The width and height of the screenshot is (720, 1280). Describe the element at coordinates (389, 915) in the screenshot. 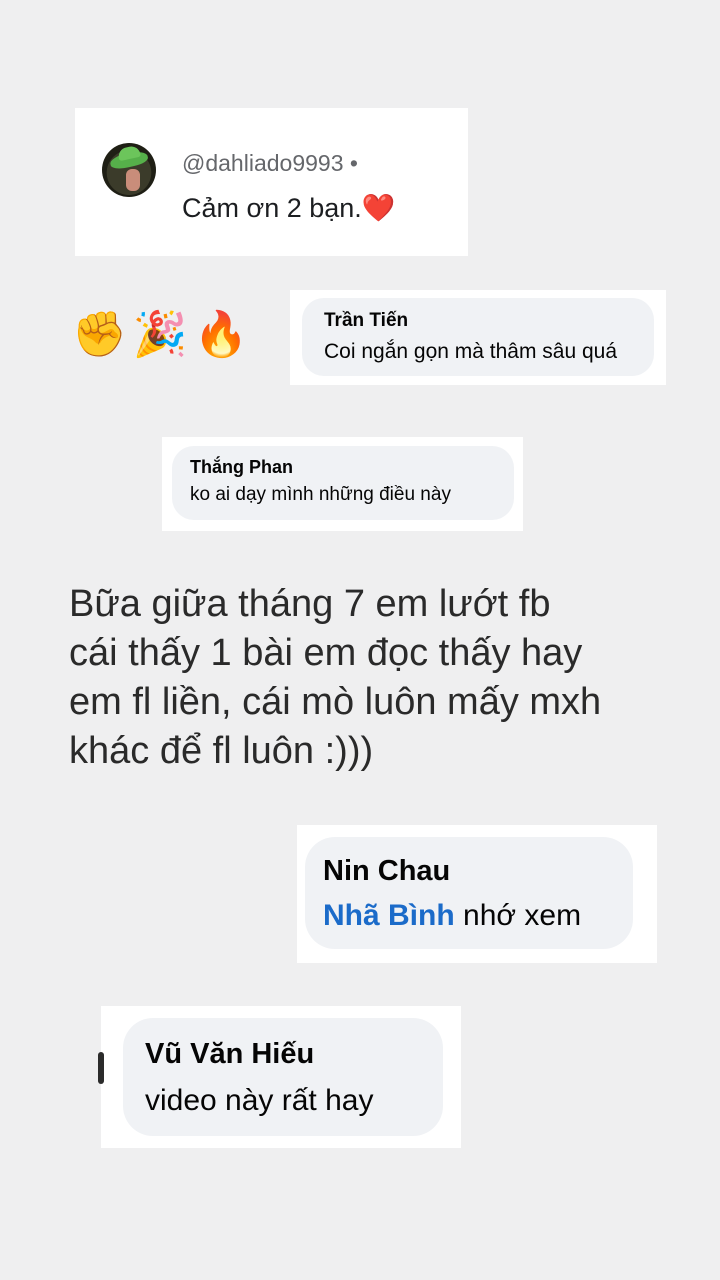

I see `mention-link: Nhã Bình` at that location.